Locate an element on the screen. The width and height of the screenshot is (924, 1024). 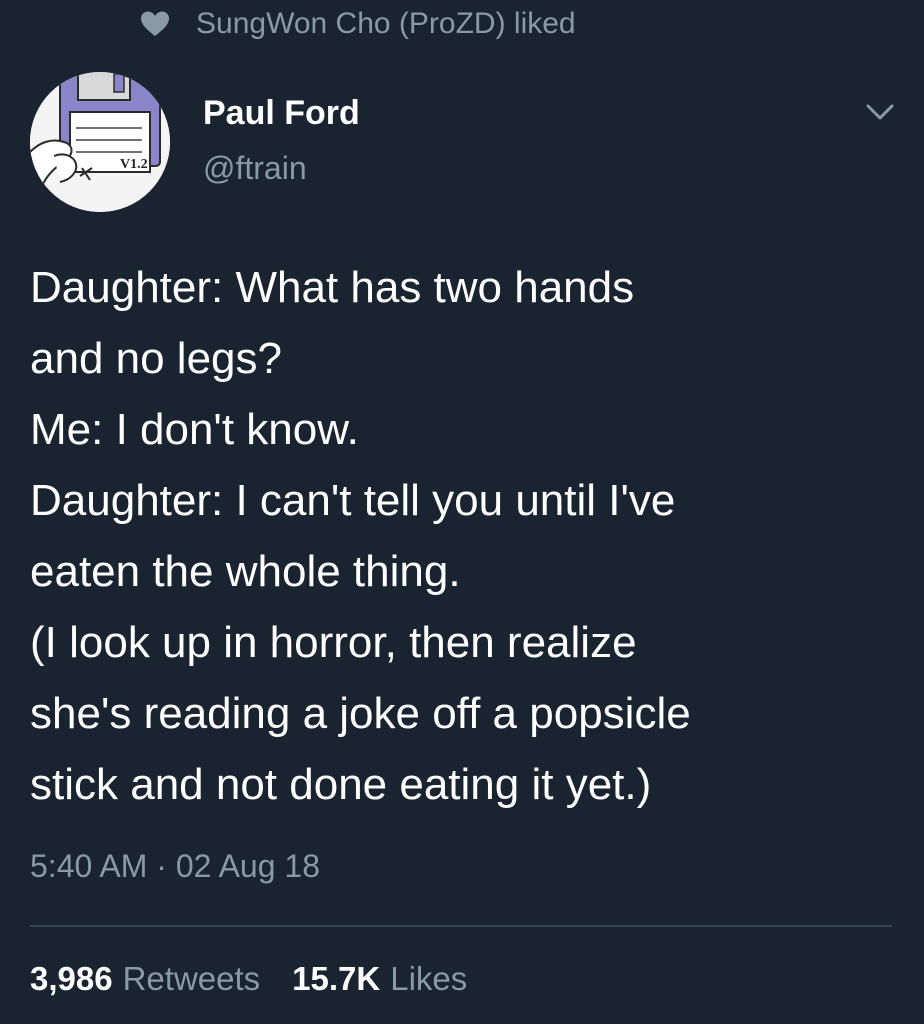
retweets-label: Retweets is located at coordinates (191, 978).